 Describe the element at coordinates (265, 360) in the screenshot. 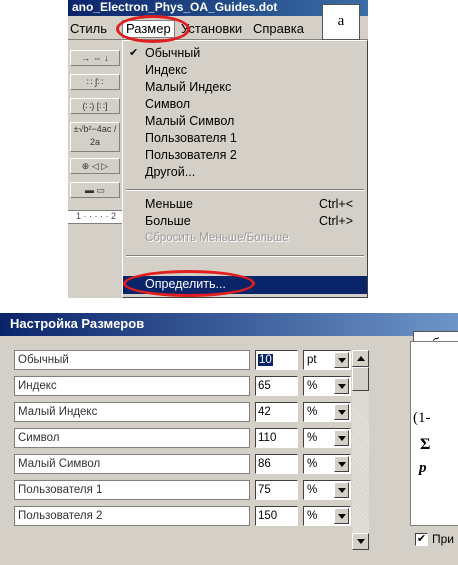

I see `selected-value-text: 10` at that location.